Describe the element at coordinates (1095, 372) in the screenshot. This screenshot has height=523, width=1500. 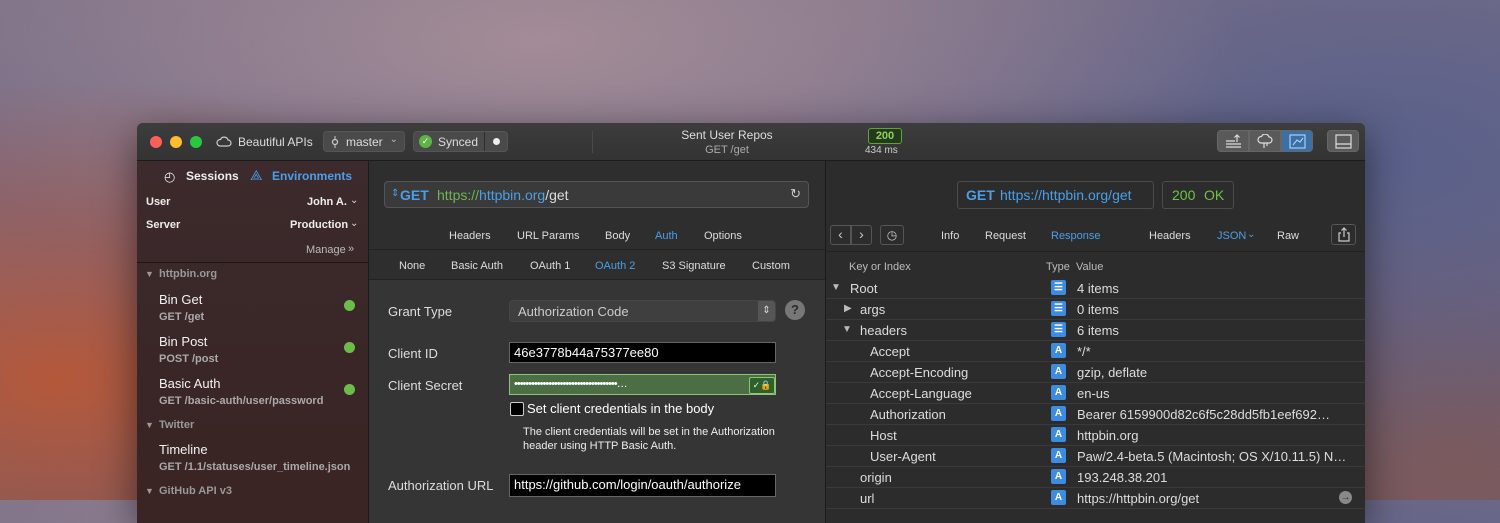
I see `json-row: Accept-Encoding A gzip, deflate` at that location.